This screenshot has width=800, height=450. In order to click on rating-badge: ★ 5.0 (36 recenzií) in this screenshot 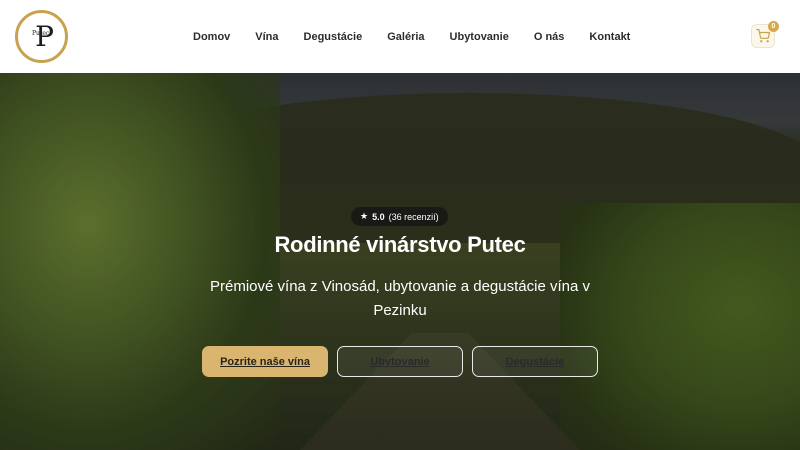, I will do `click(399, 216)`.